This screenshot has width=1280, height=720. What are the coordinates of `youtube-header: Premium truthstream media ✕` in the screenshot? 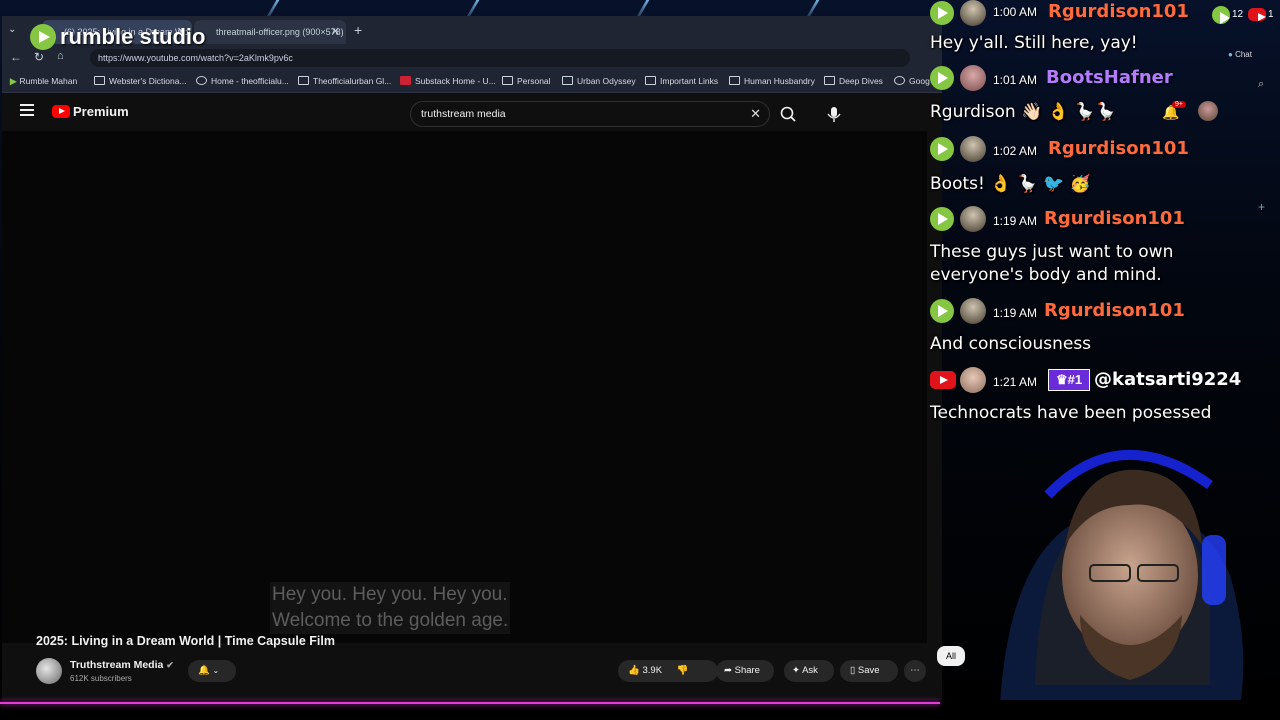 It's located at (472, 112).